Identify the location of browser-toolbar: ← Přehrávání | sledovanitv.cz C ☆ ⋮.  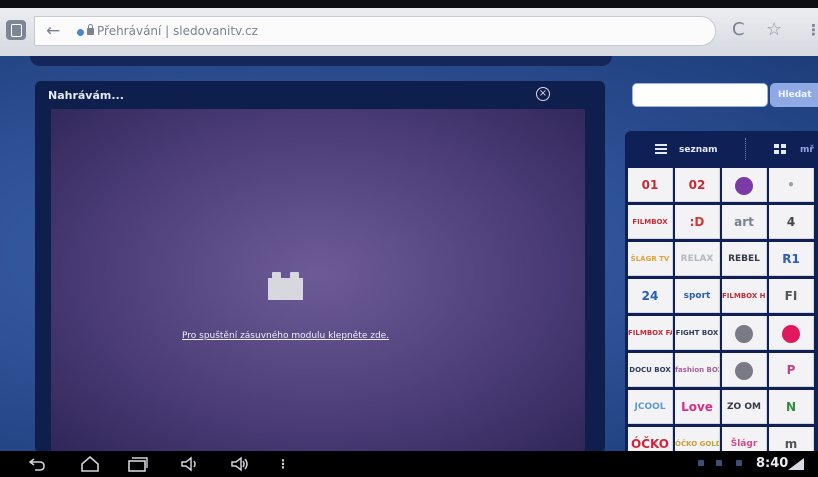
(409, 32).